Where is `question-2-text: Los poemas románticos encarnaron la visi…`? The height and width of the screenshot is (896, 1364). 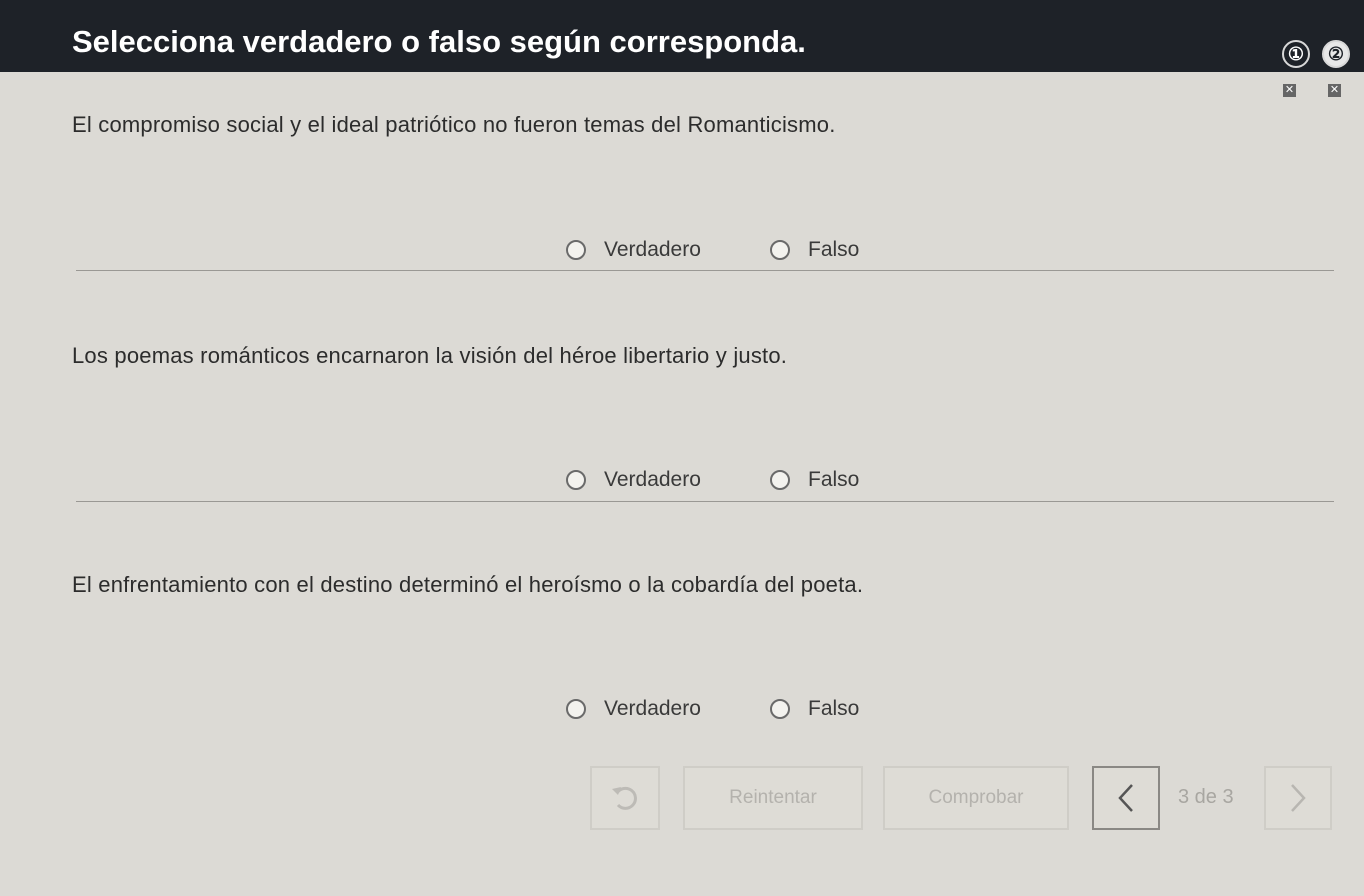
question-2-text: Los poemas románticos encarnaron la visi… is located at coordinates (430, 355).